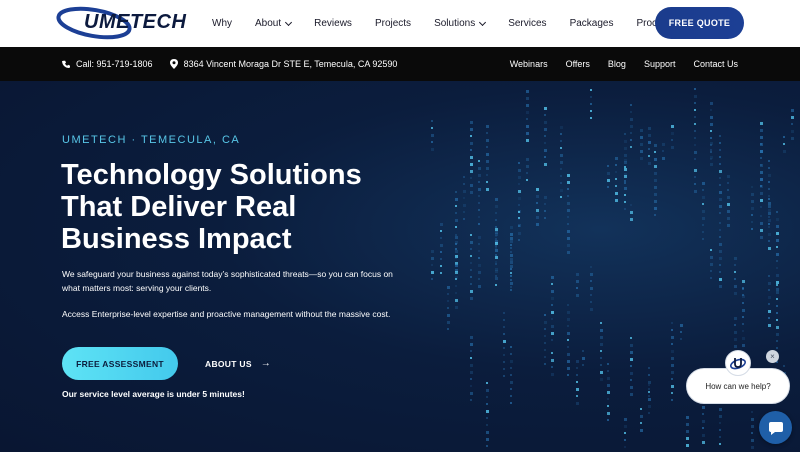 This screenshot has height=452, width=800. I want to click on phone-text: Call: 951-719-1806, so click(114, 64).